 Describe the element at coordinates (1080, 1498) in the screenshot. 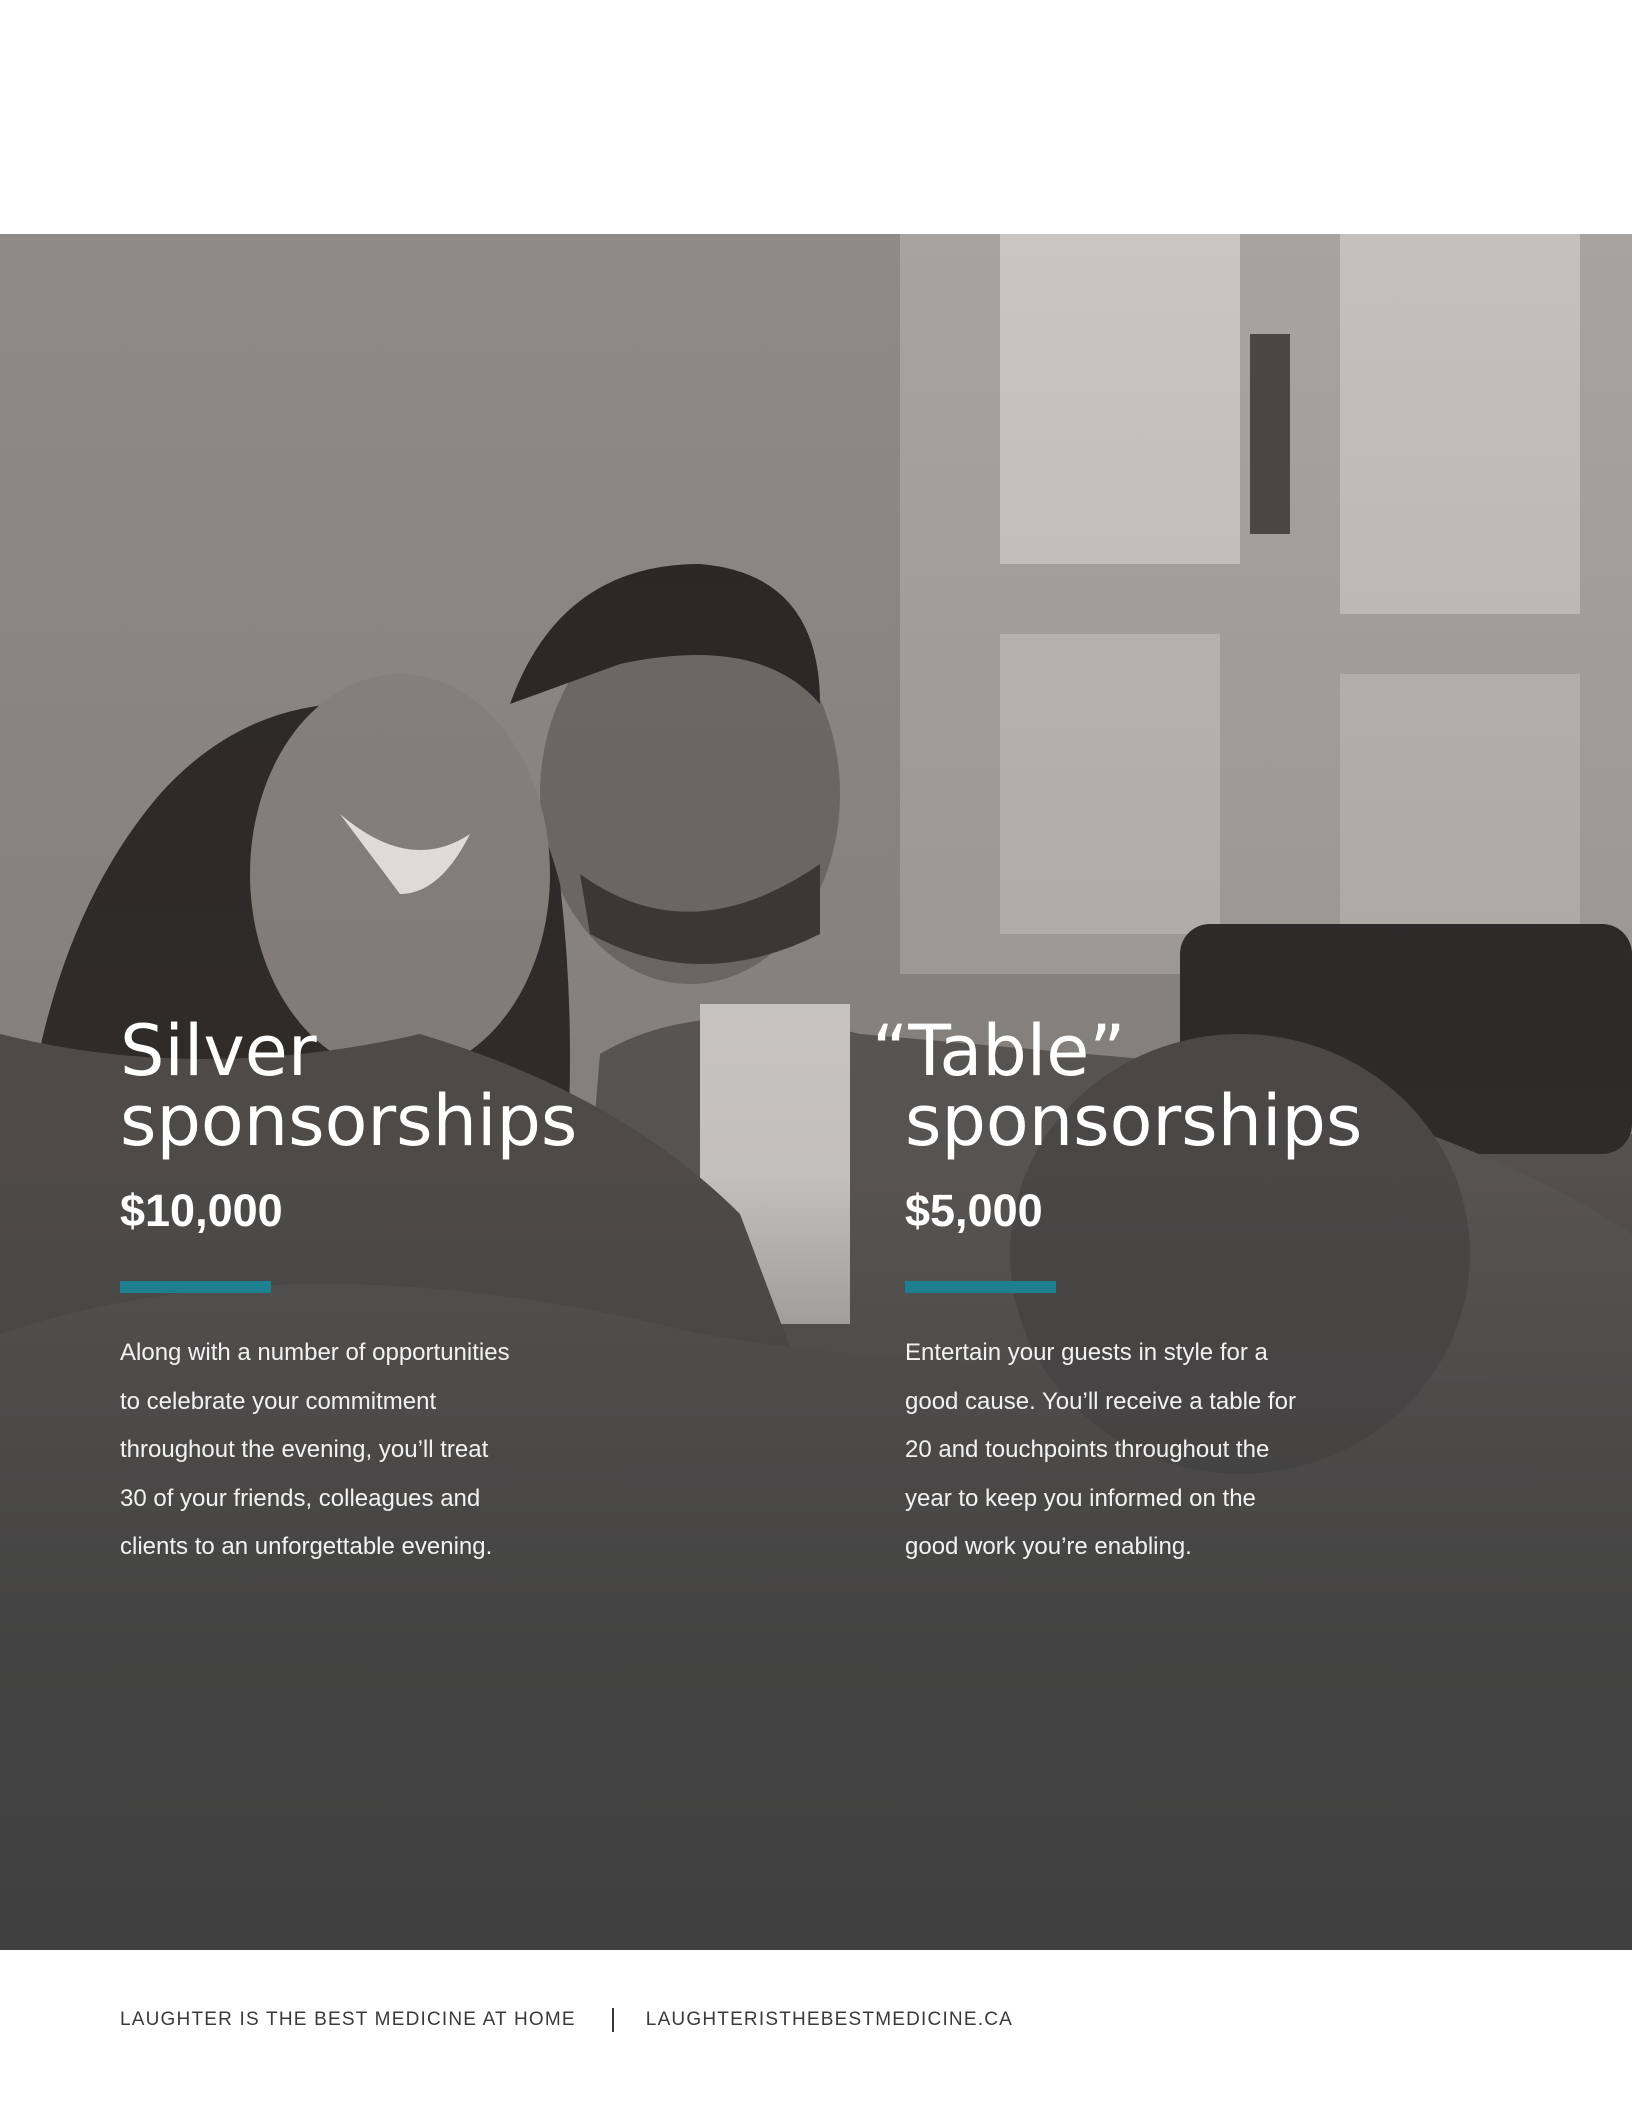

I see `table-desc-line: year to keep you informed on the` at that location.